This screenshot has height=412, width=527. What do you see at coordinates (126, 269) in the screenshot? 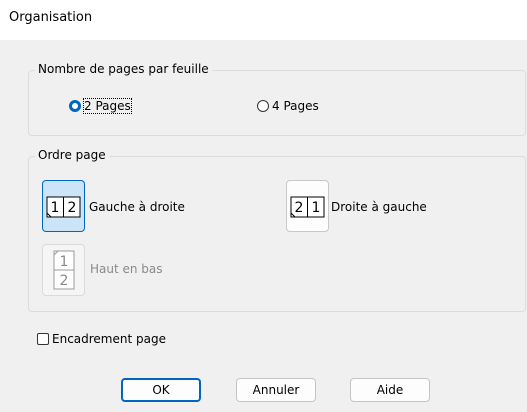
I see `order-top-to-bottom-label: Haut en bas` at bounding box center [126, 269].